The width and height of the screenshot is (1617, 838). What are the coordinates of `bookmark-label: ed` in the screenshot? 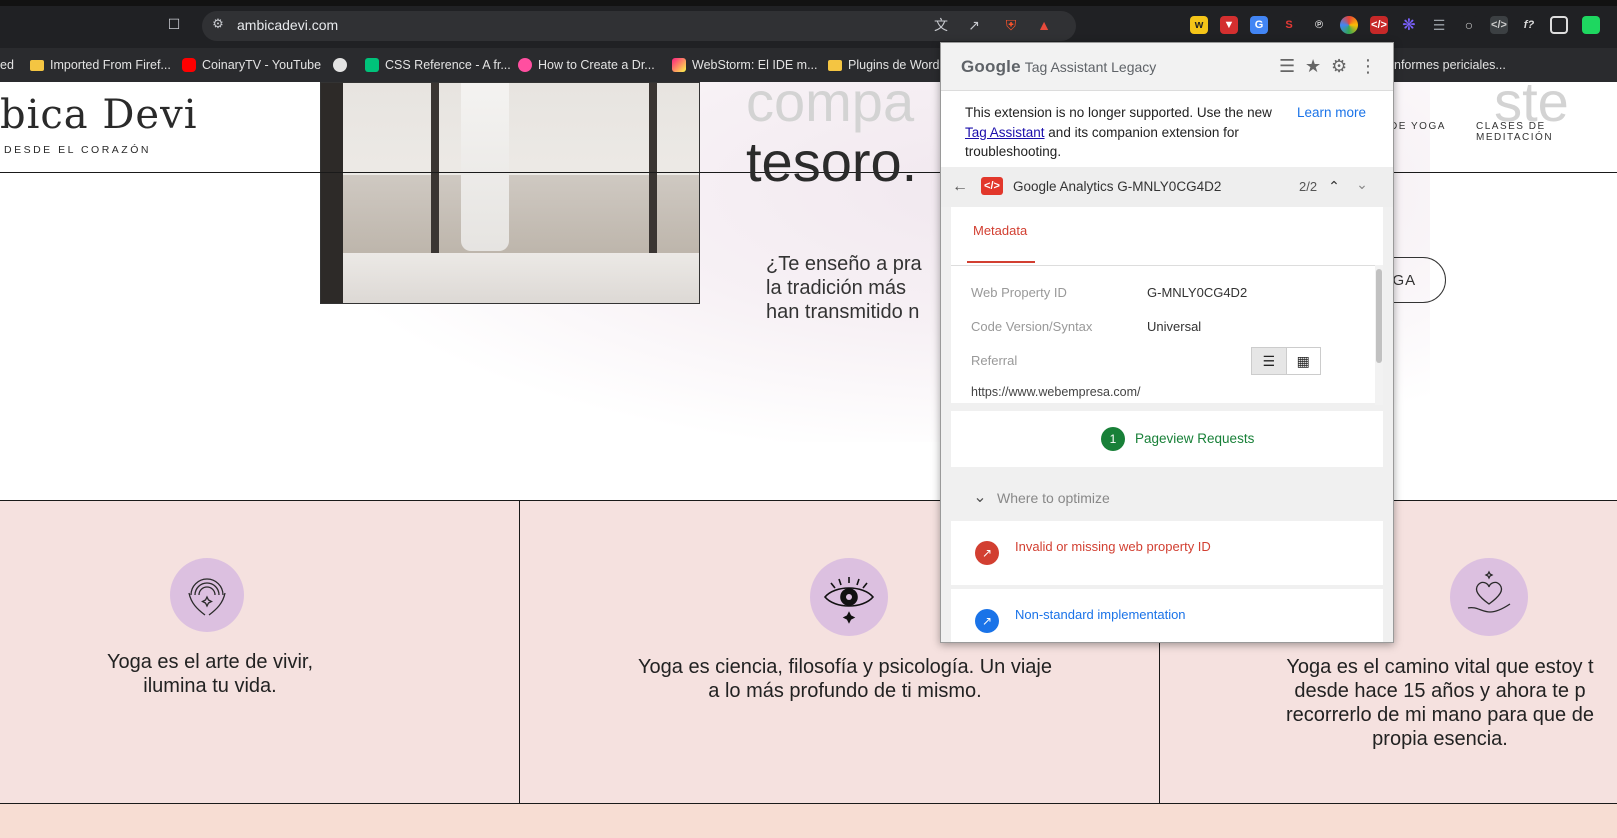 It's located at (7, 65).